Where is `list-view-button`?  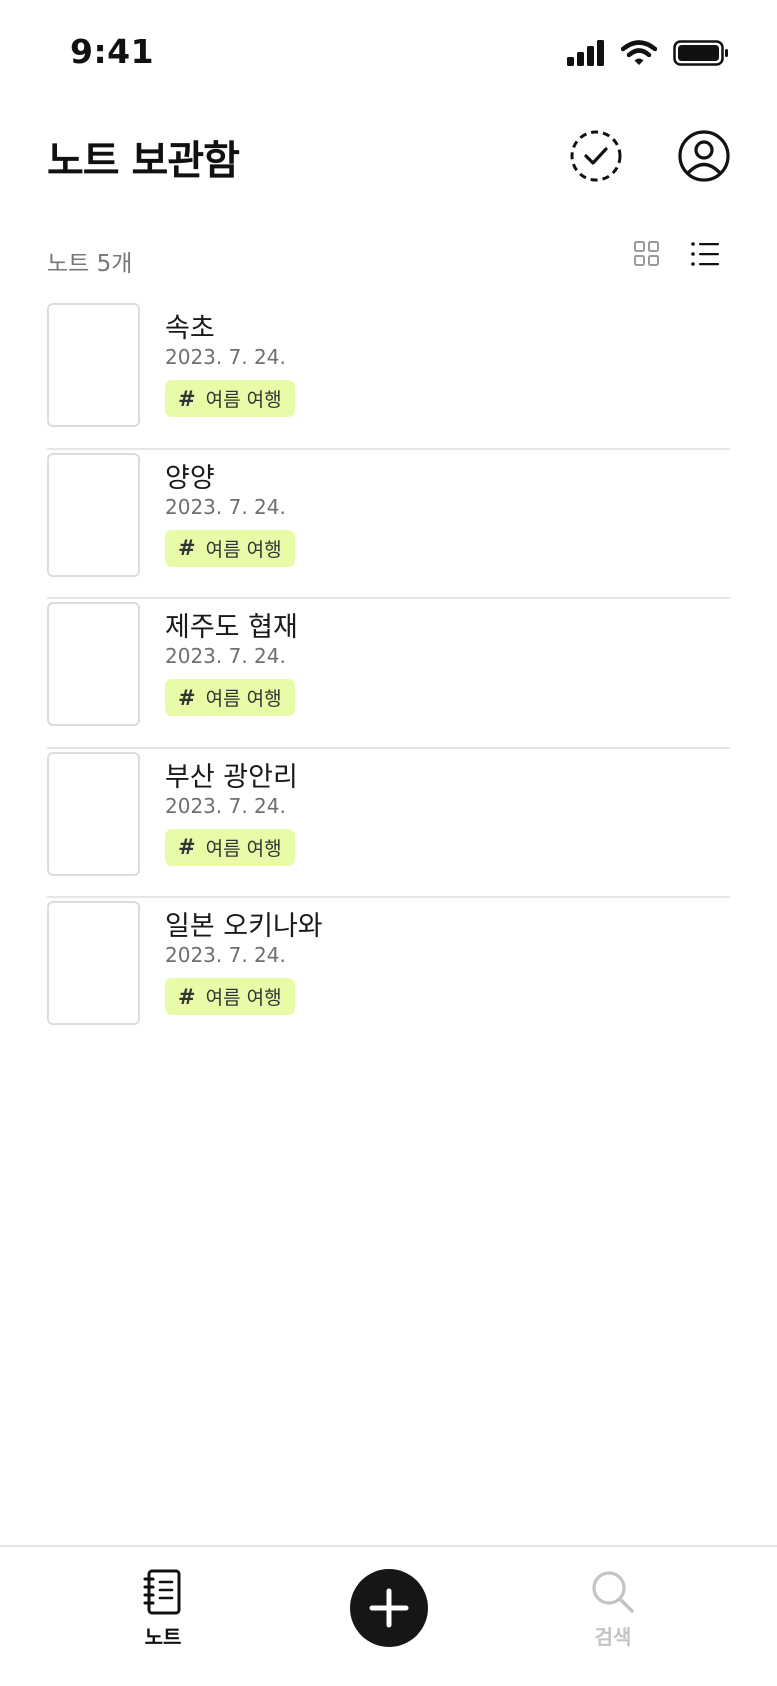 list-view-button is located at coordinates (705, 254).